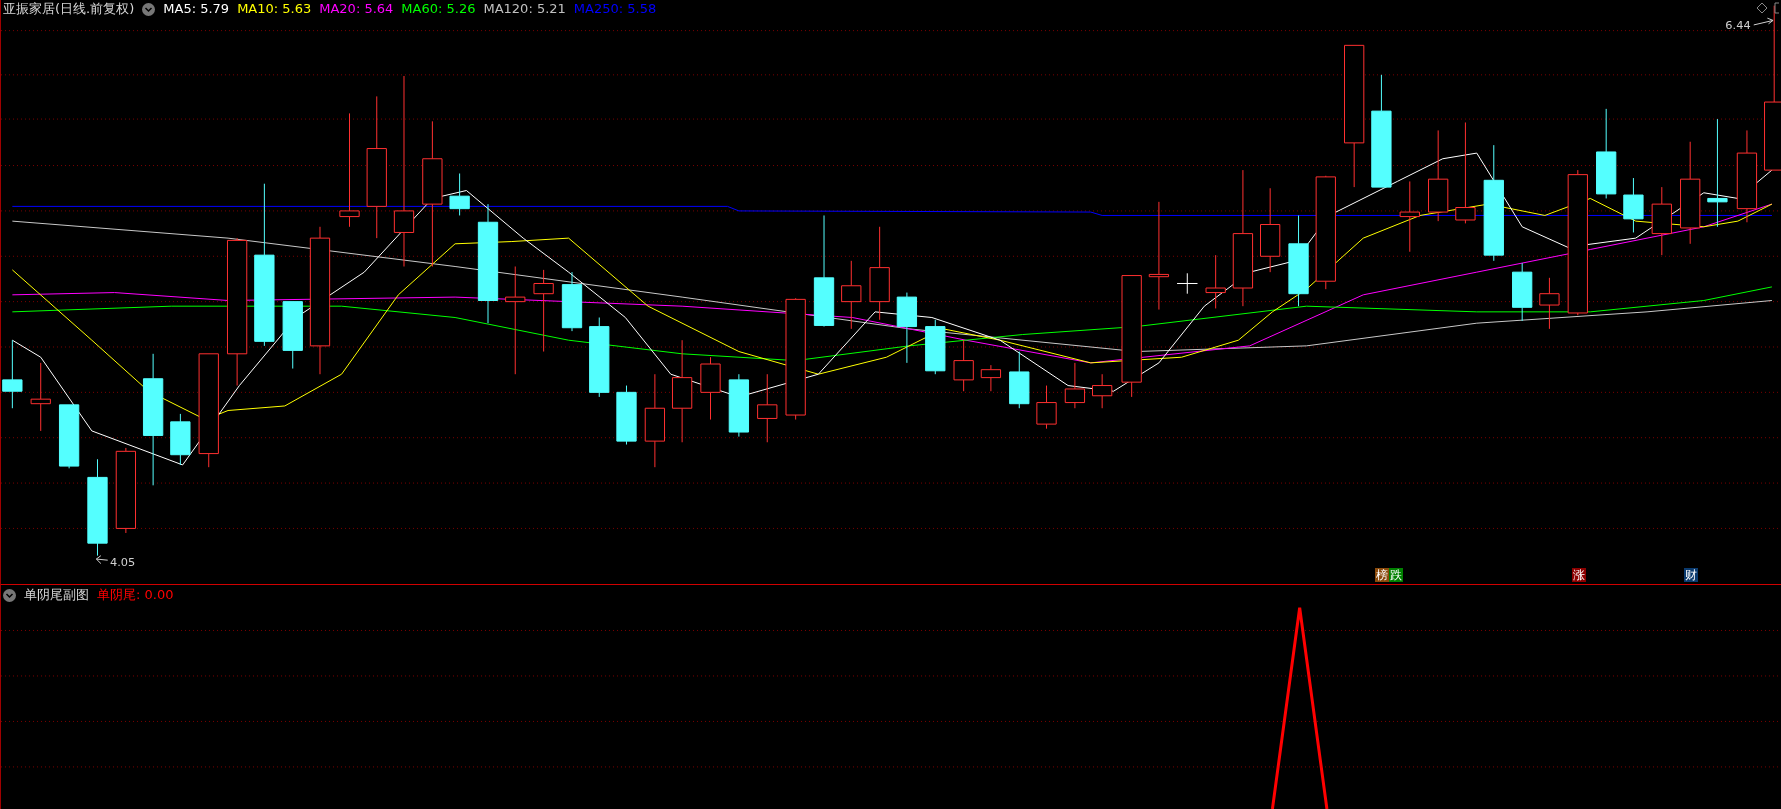 The image size is (1781, 809). Describe the element at coordinates (1396, 575) in the screenshot. I see `event-marker: 跌` at that location.